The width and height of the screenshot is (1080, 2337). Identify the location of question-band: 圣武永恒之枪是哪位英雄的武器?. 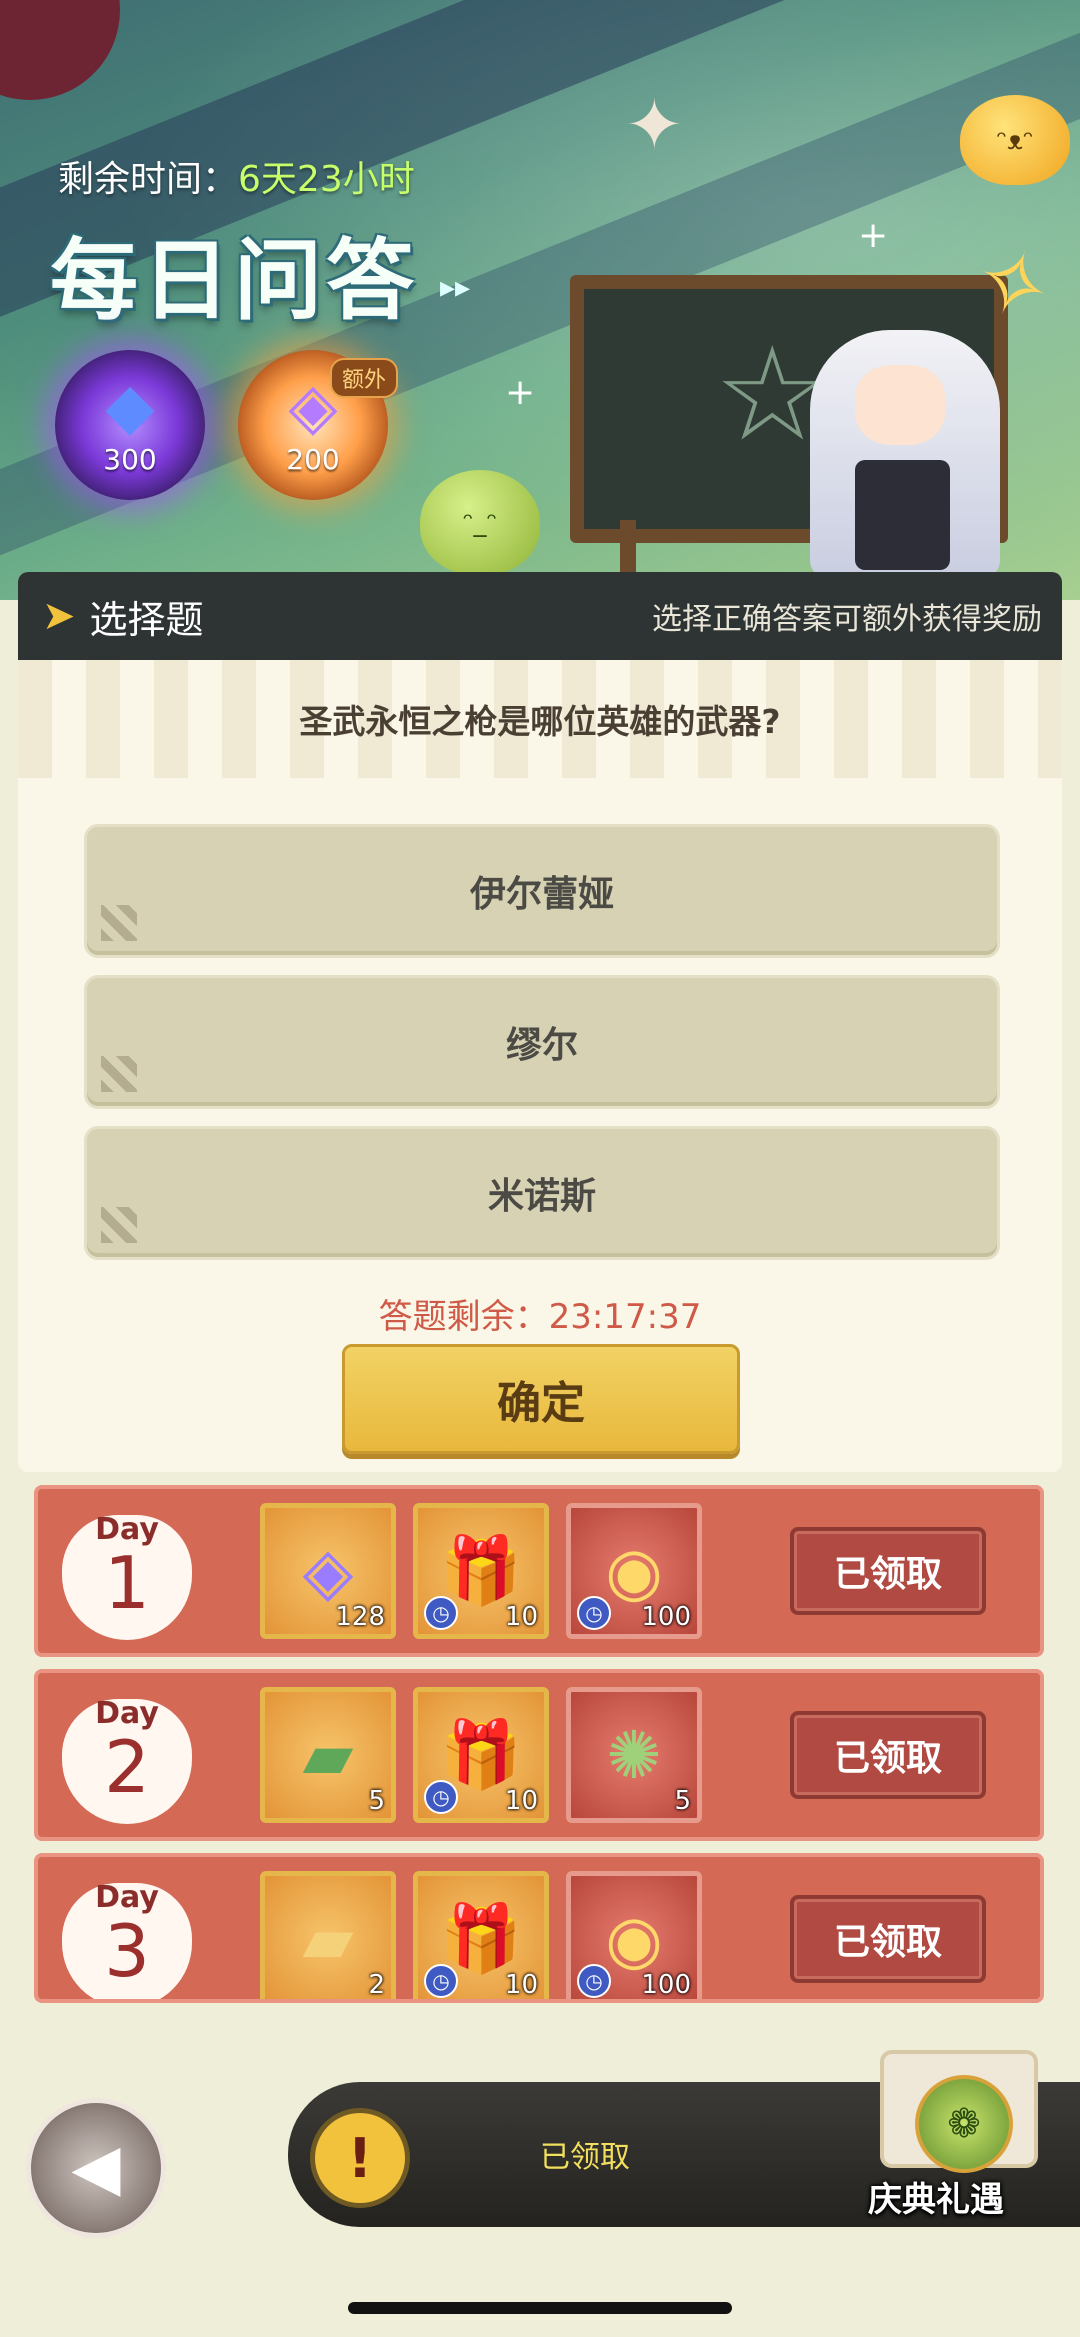
(540, 719).